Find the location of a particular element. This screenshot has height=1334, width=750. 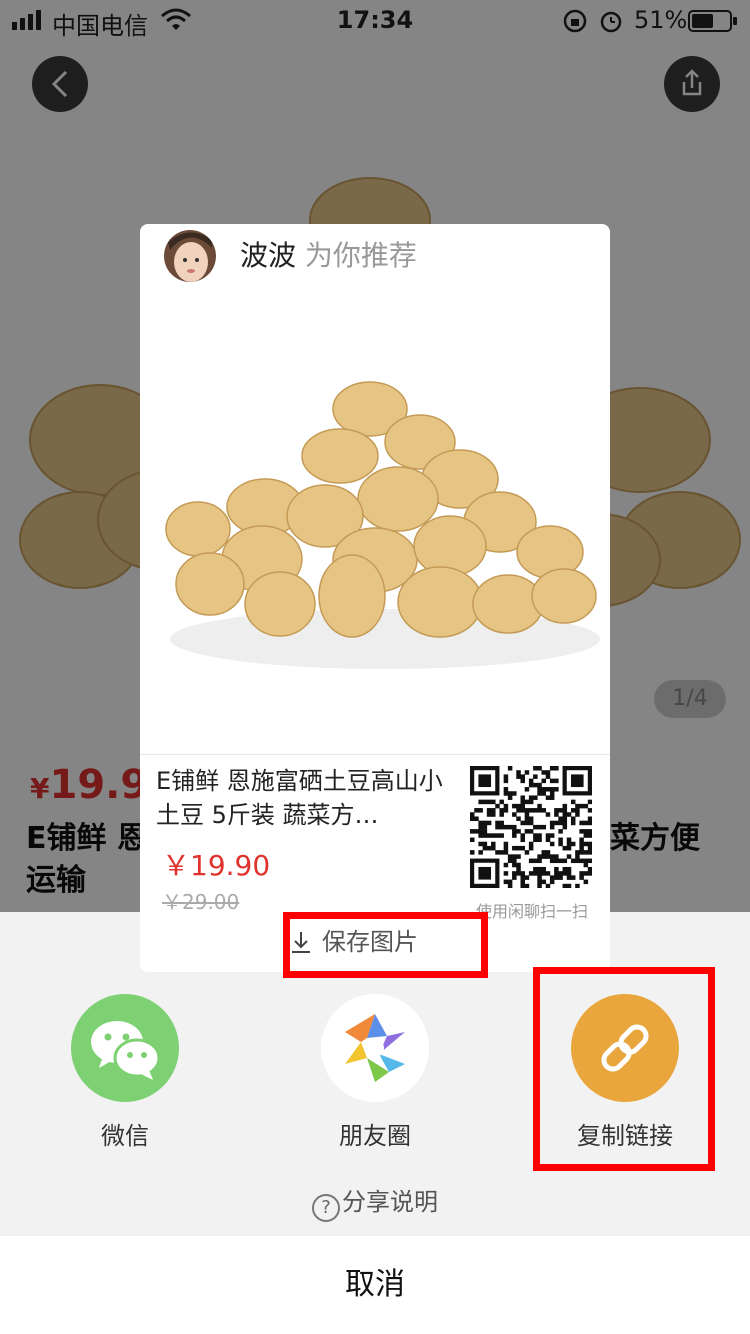

poster-header: 波波 为你推荐 is located at coordinates (328, 254).